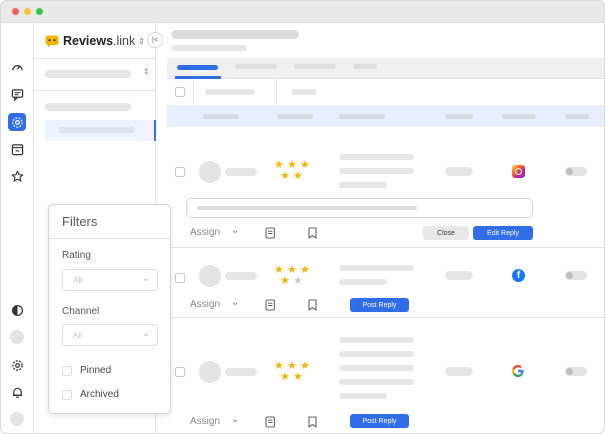 The image size is (605, 434). What do you see at coordinates (385, 116) in the screenshot?
I see `table-header` at bounding box center [385, 116].